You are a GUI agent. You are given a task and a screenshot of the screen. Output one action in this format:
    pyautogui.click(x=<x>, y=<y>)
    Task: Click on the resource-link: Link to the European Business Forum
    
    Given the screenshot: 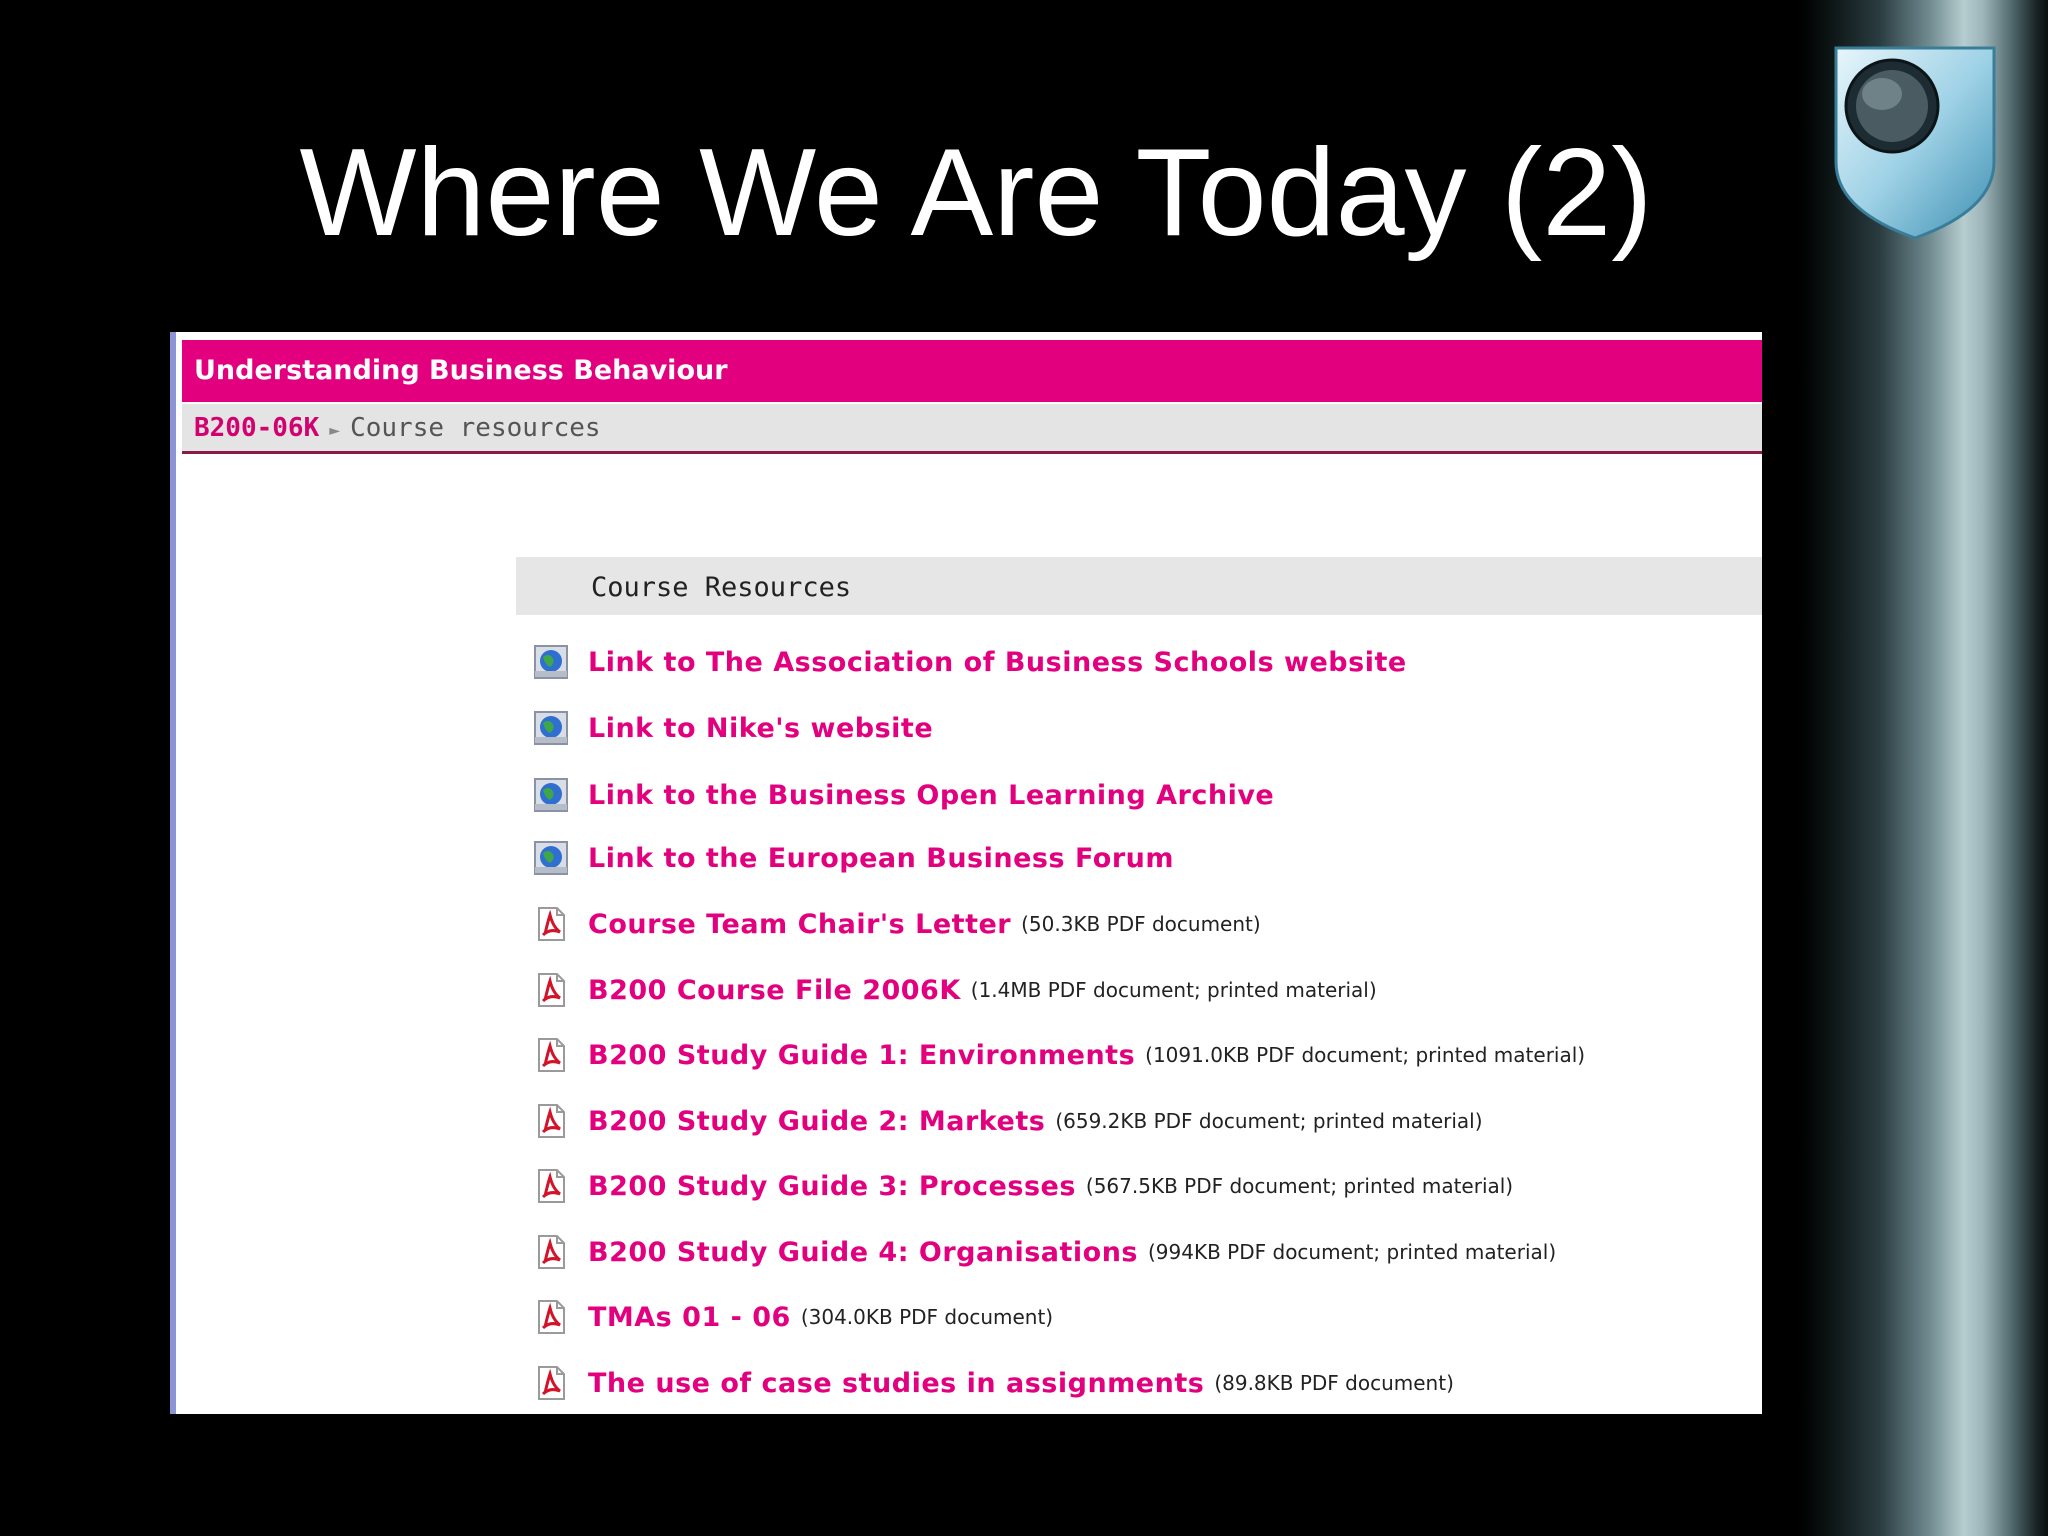 What is the action you would take?
    pyautogui.click(x=881, y=858)
    